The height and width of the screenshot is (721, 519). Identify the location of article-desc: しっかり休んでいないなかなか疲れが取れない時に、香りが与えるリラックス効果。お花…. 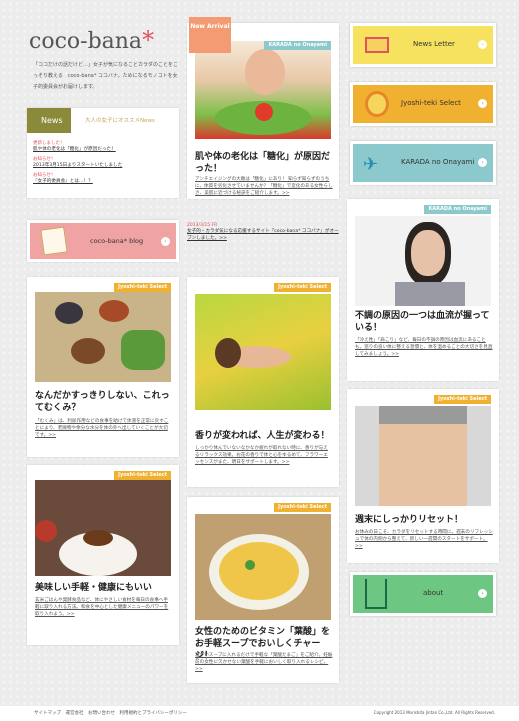
(263, 455).